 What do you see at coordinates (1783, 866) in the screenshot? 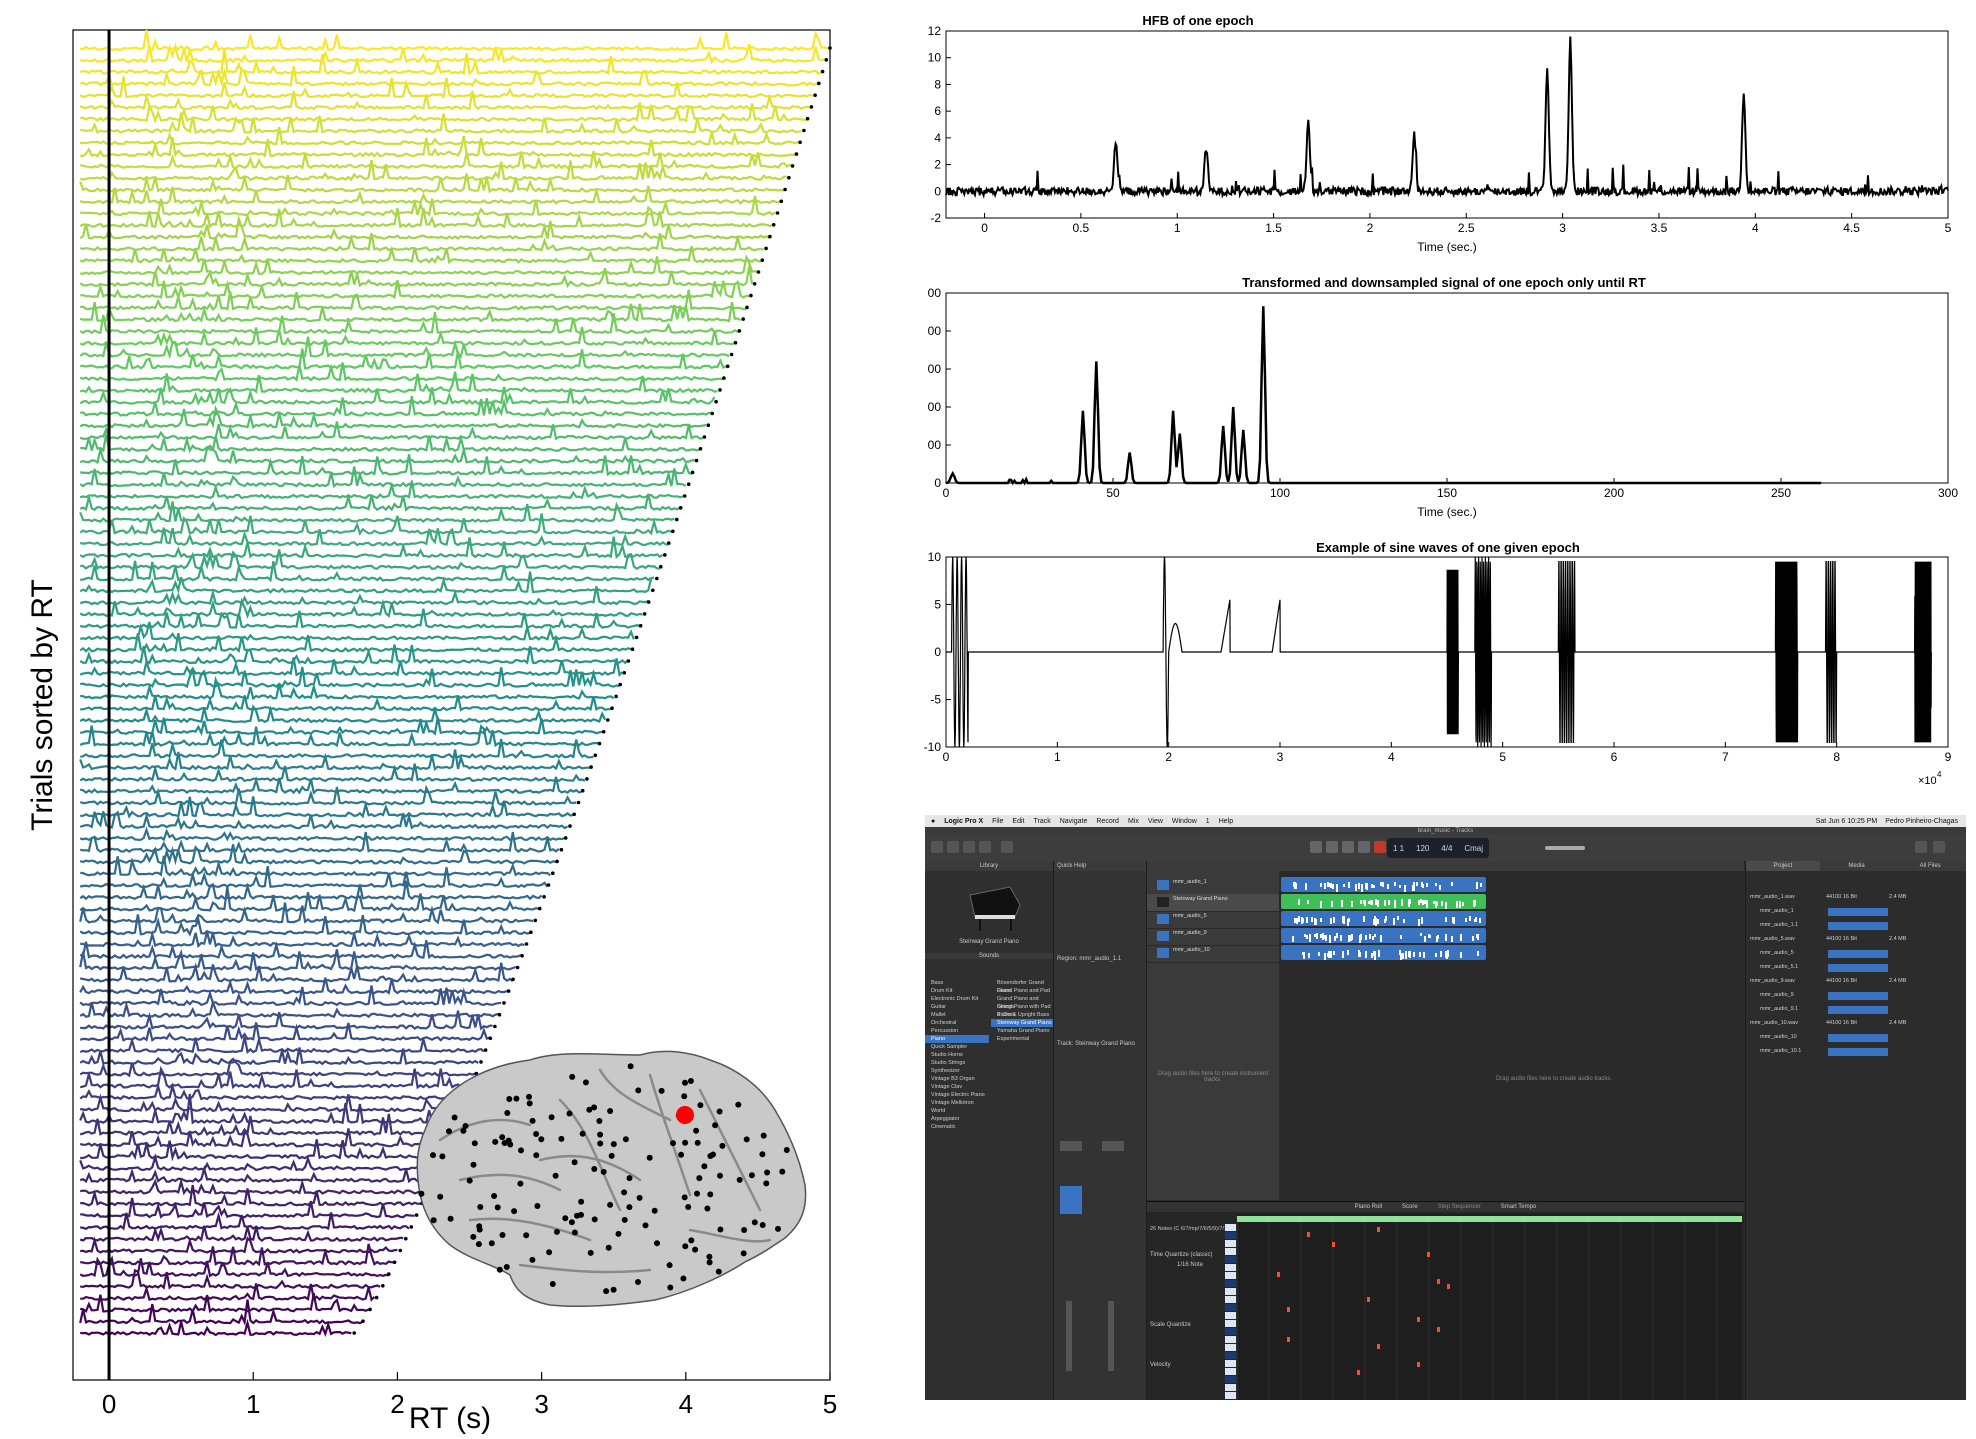
I see `tab-project: Project` at bounding box center [1783, 866].